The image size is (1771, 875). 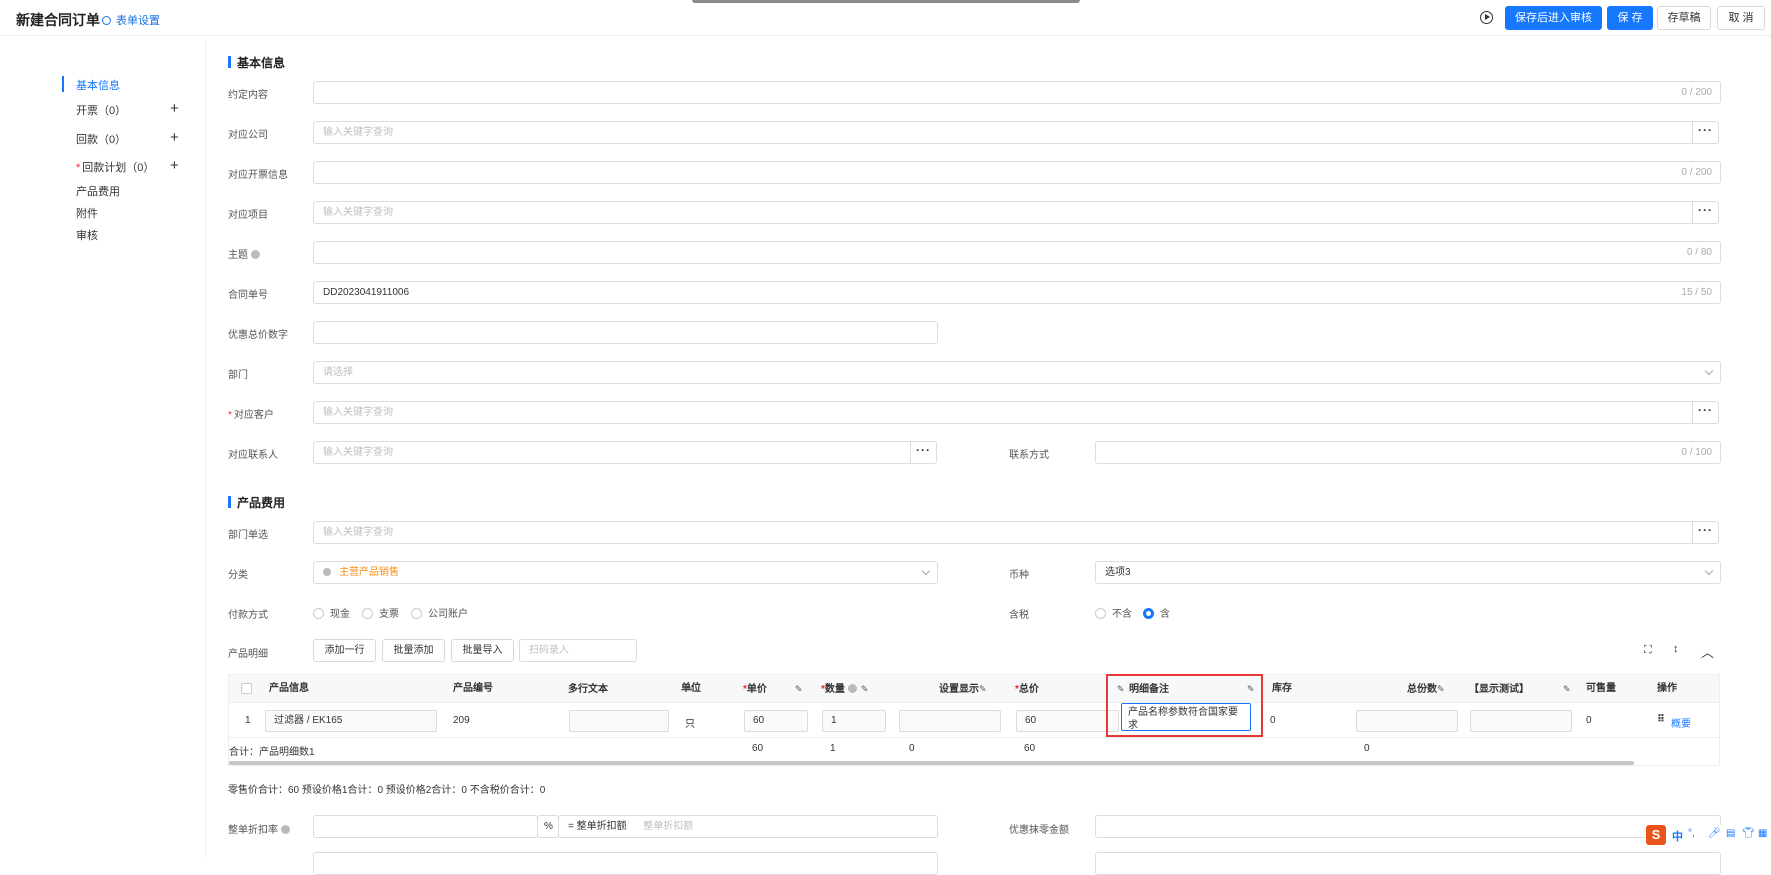 I want to click on category-label: 分类, so click(x=238, y=575).